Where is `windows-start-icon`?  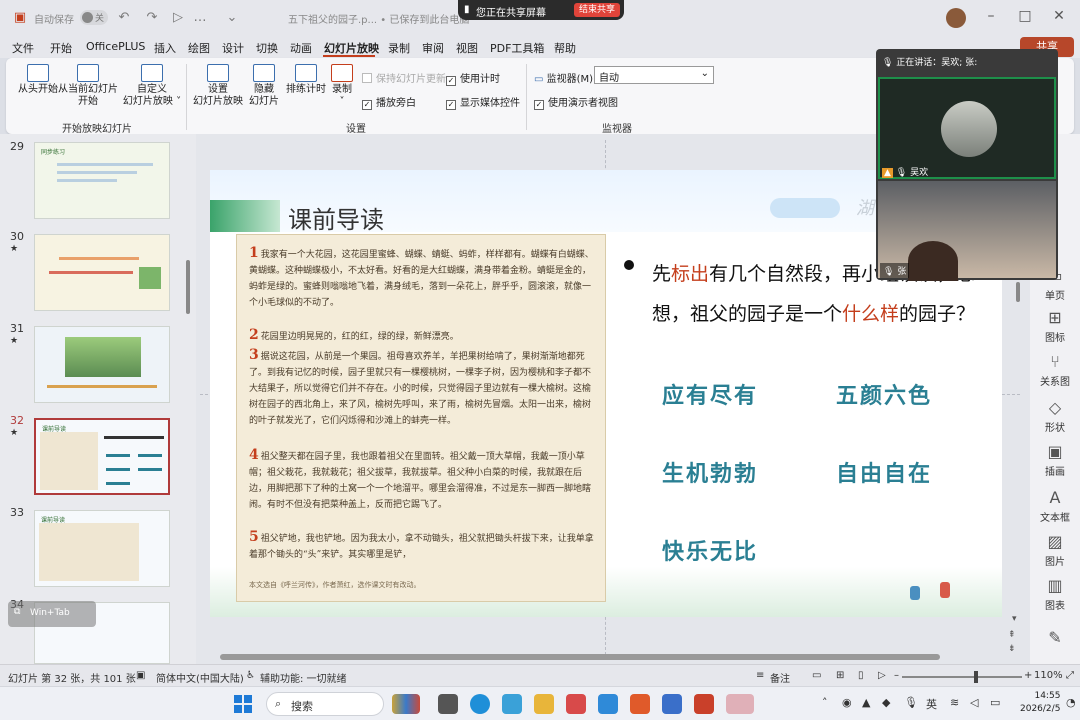
windows-start-icon is located at coordinates (243, 704).